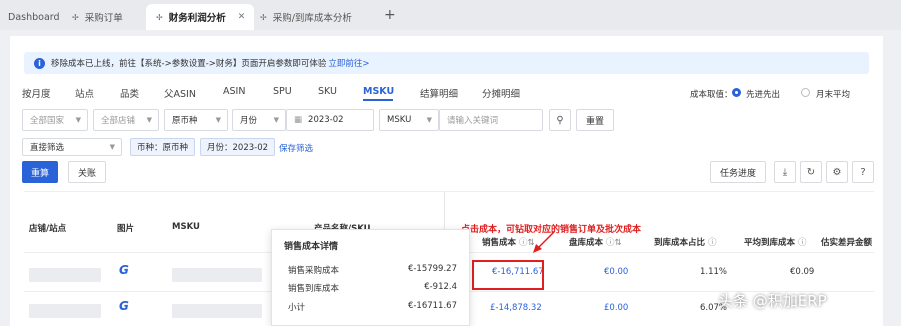 The height and width of the screenshot is (326, 901). I want to click on stock-cost-value: €0.00, so click(616, 272).